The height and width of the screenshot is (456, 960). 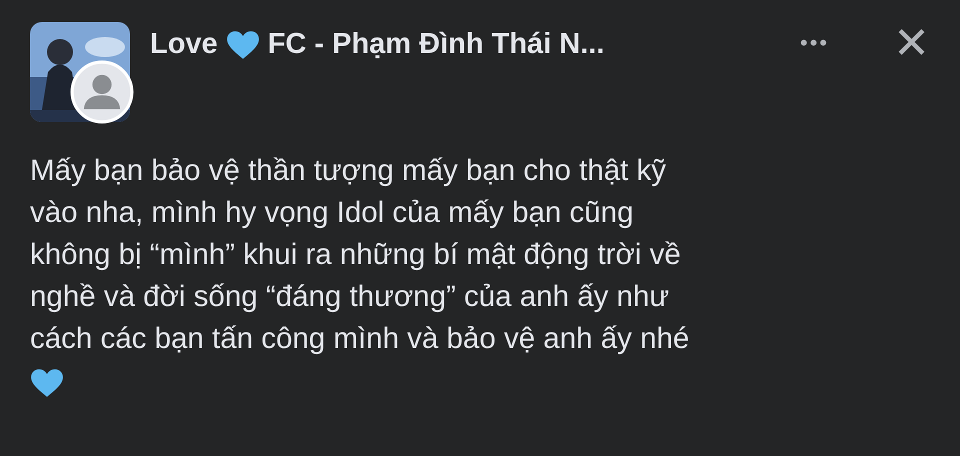 What do you see at coordinates (102, 92) in the screenshot?
I see `profile-avatar-icon` at bounding box center [102, 92].